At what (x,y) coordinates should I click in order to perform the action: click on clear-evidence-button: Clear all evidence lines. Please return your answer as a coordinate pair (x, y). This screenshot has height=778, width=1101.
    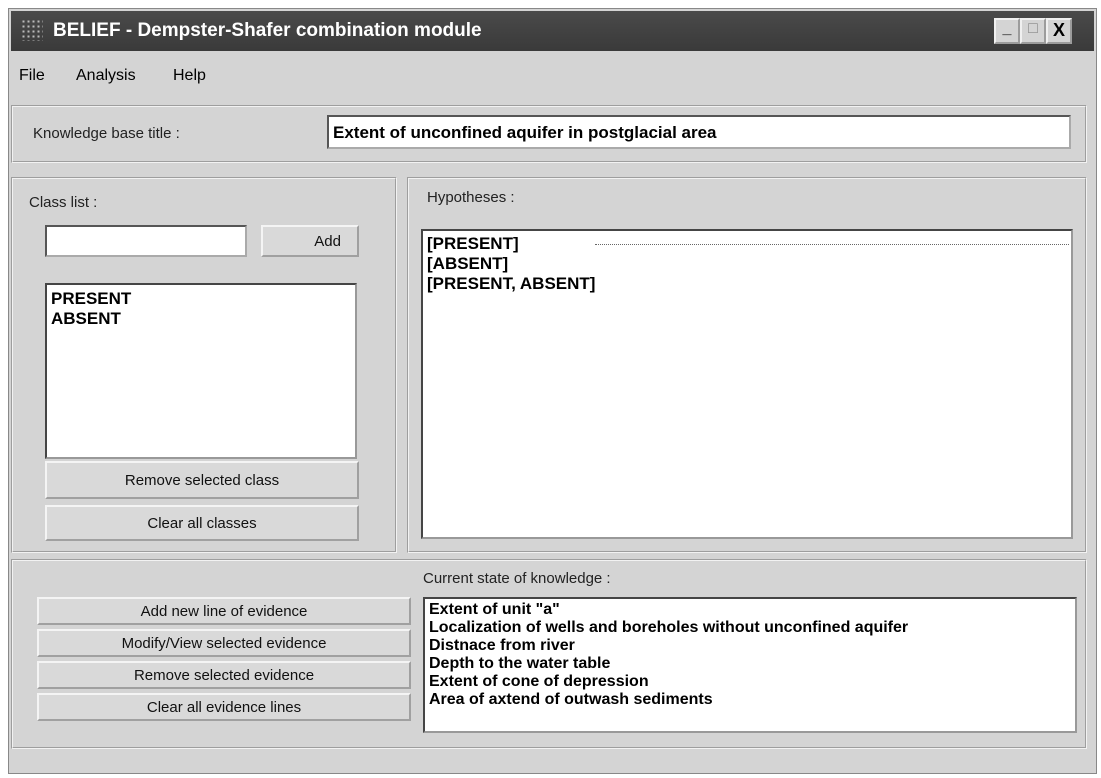
    Looking at the image, I should click on (224, 707).